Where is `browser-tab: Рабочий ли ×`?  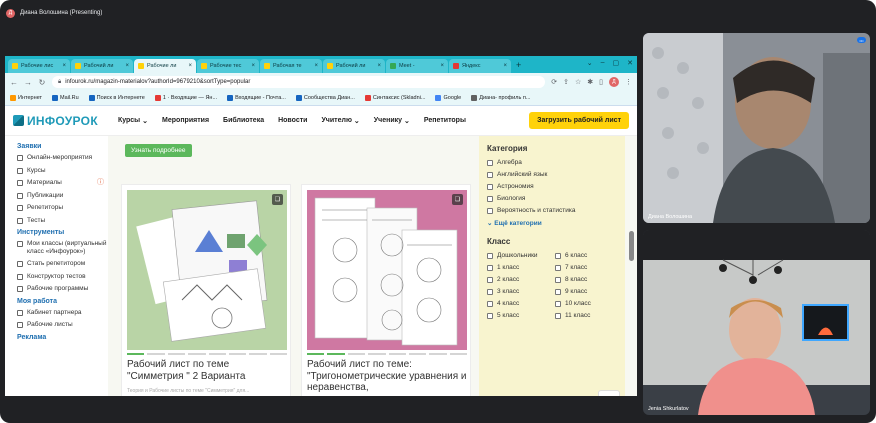
browser-tab: Рабочий ли × is located at coordinates (354, 66).